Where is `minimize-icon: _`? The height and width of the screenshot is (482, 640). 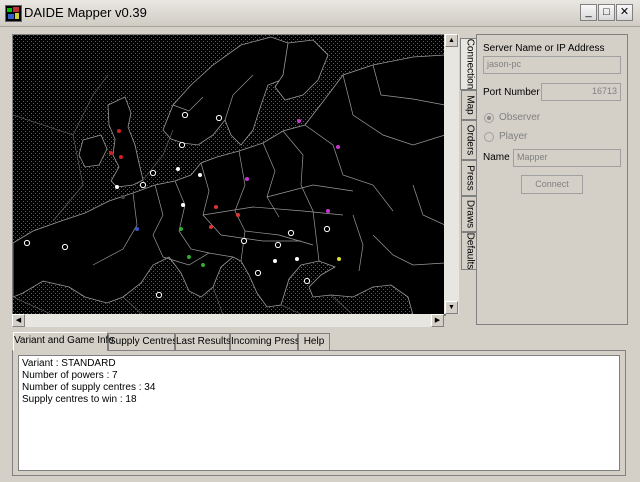
minimize-icon: _ is located at coordinates (588, 12).